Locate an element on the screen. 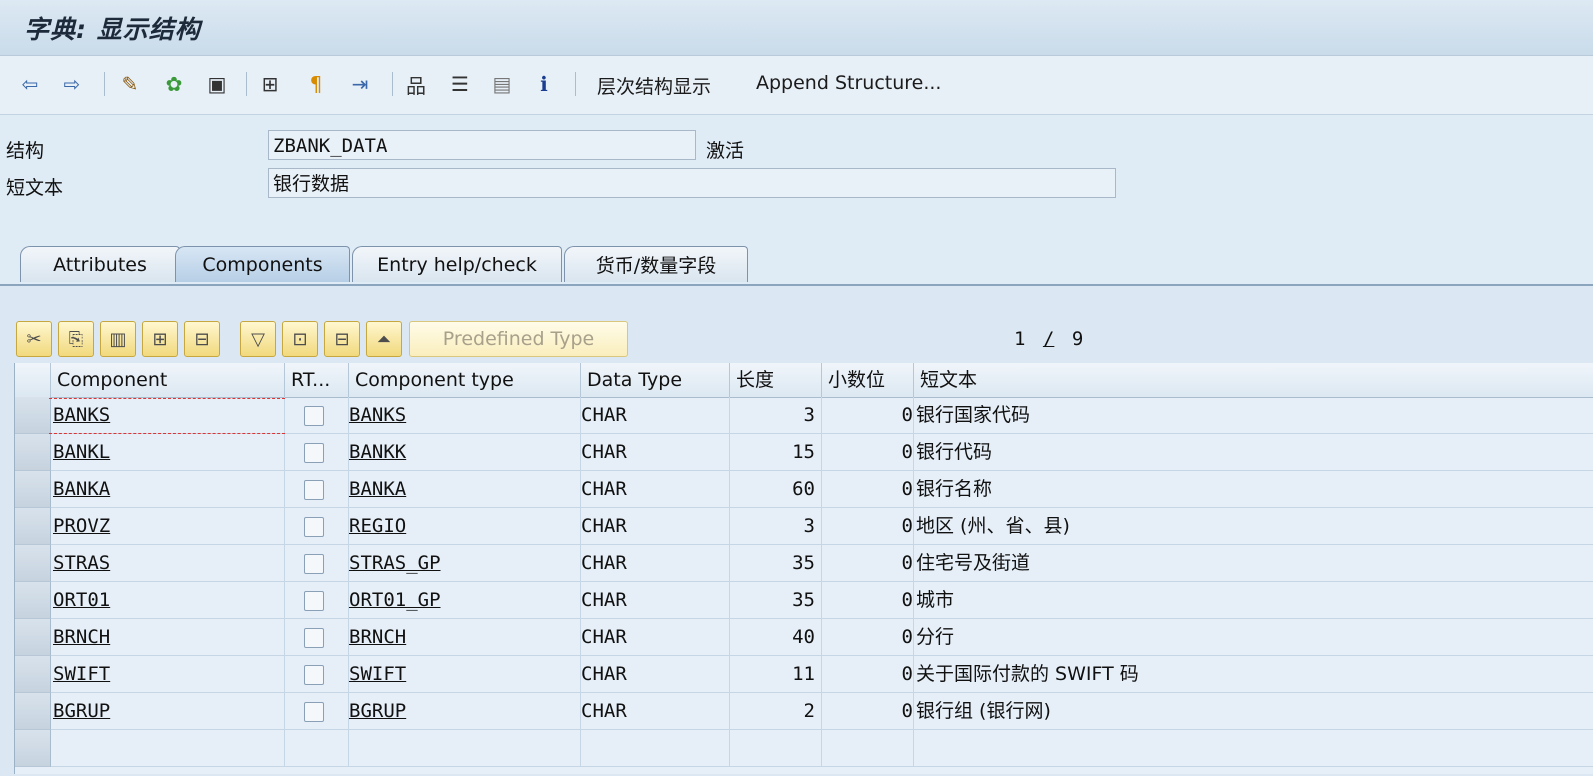 Image resolution: width=1593 pixels, height=776 pixels. info-icon: ℹ is located at coordinates (544, 84).